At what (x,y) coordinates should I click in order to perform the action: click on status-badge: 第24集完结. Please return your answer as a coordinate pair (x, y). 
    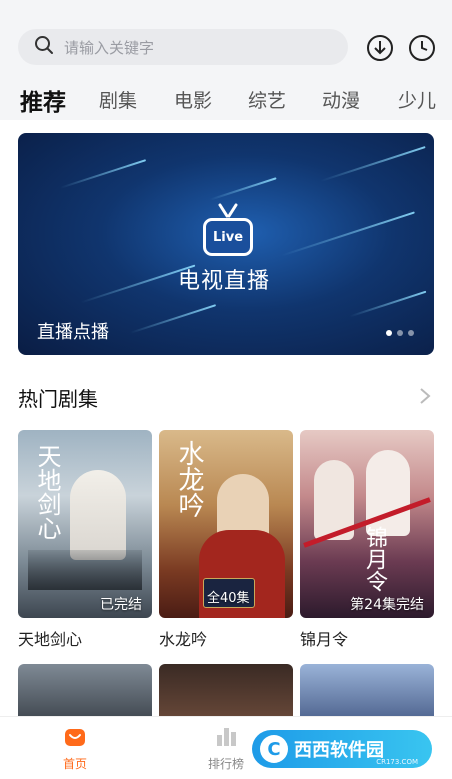
    Looking at the image, I should click on (387, 605).